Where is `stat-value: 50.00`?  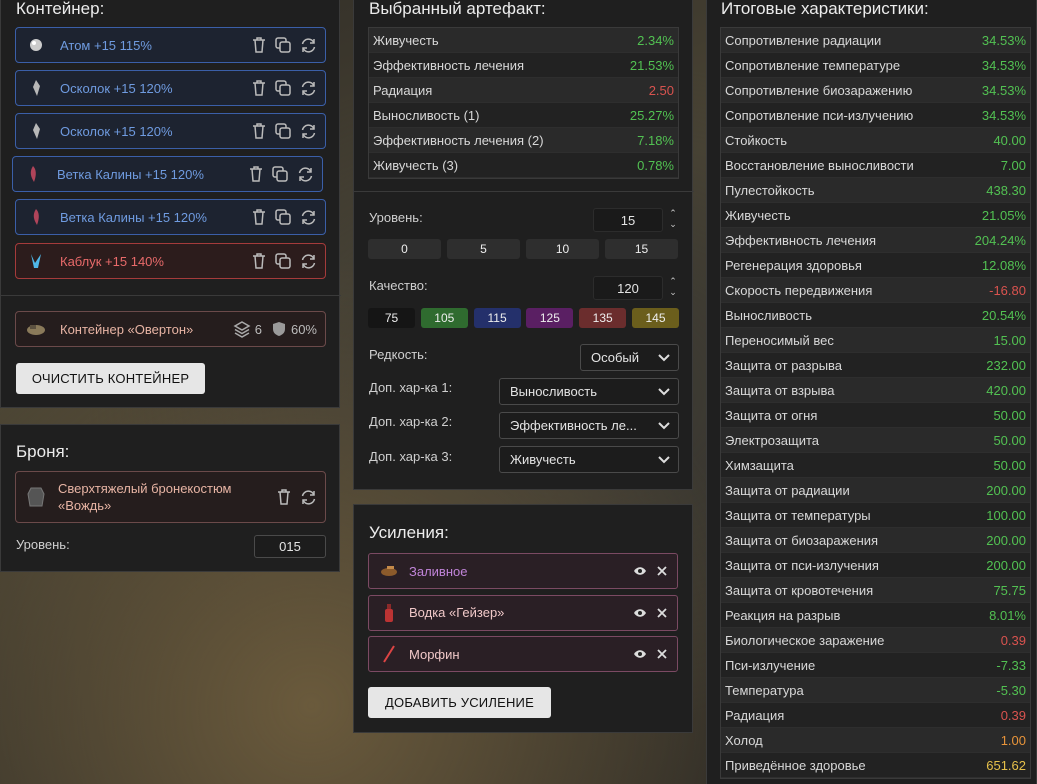 stat-value: 50.00 is located at coordinates (1009, 440).